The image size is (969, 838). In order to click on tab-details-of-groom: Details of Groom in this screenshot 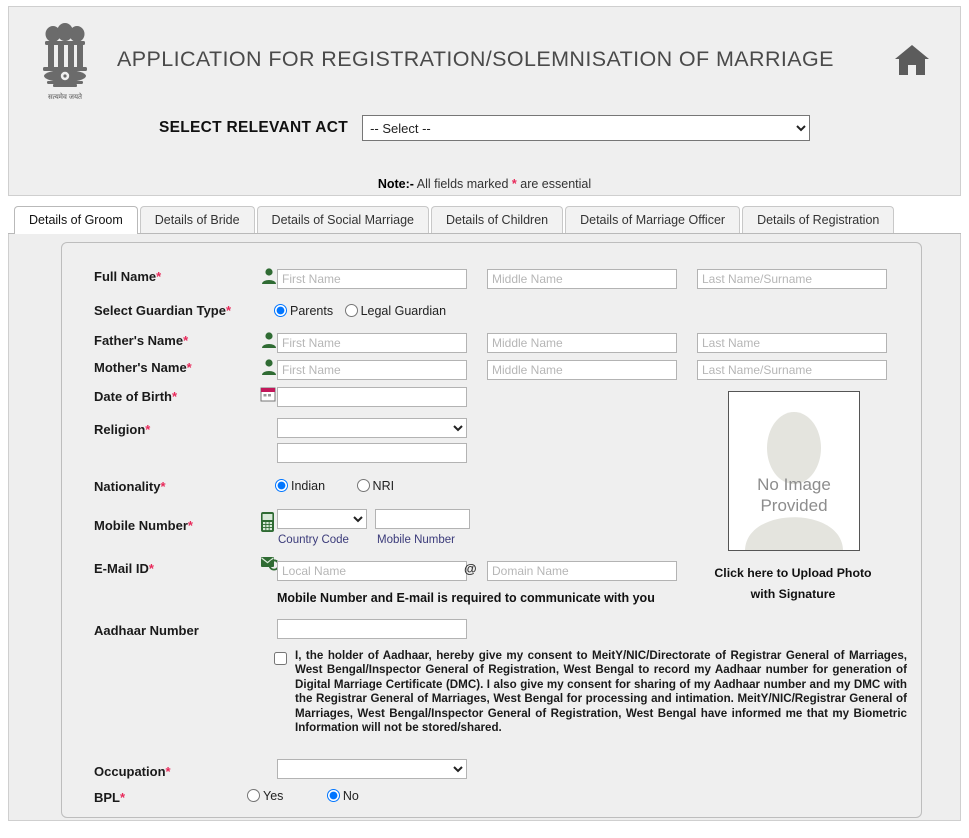, I will do `click(76, 220)`.